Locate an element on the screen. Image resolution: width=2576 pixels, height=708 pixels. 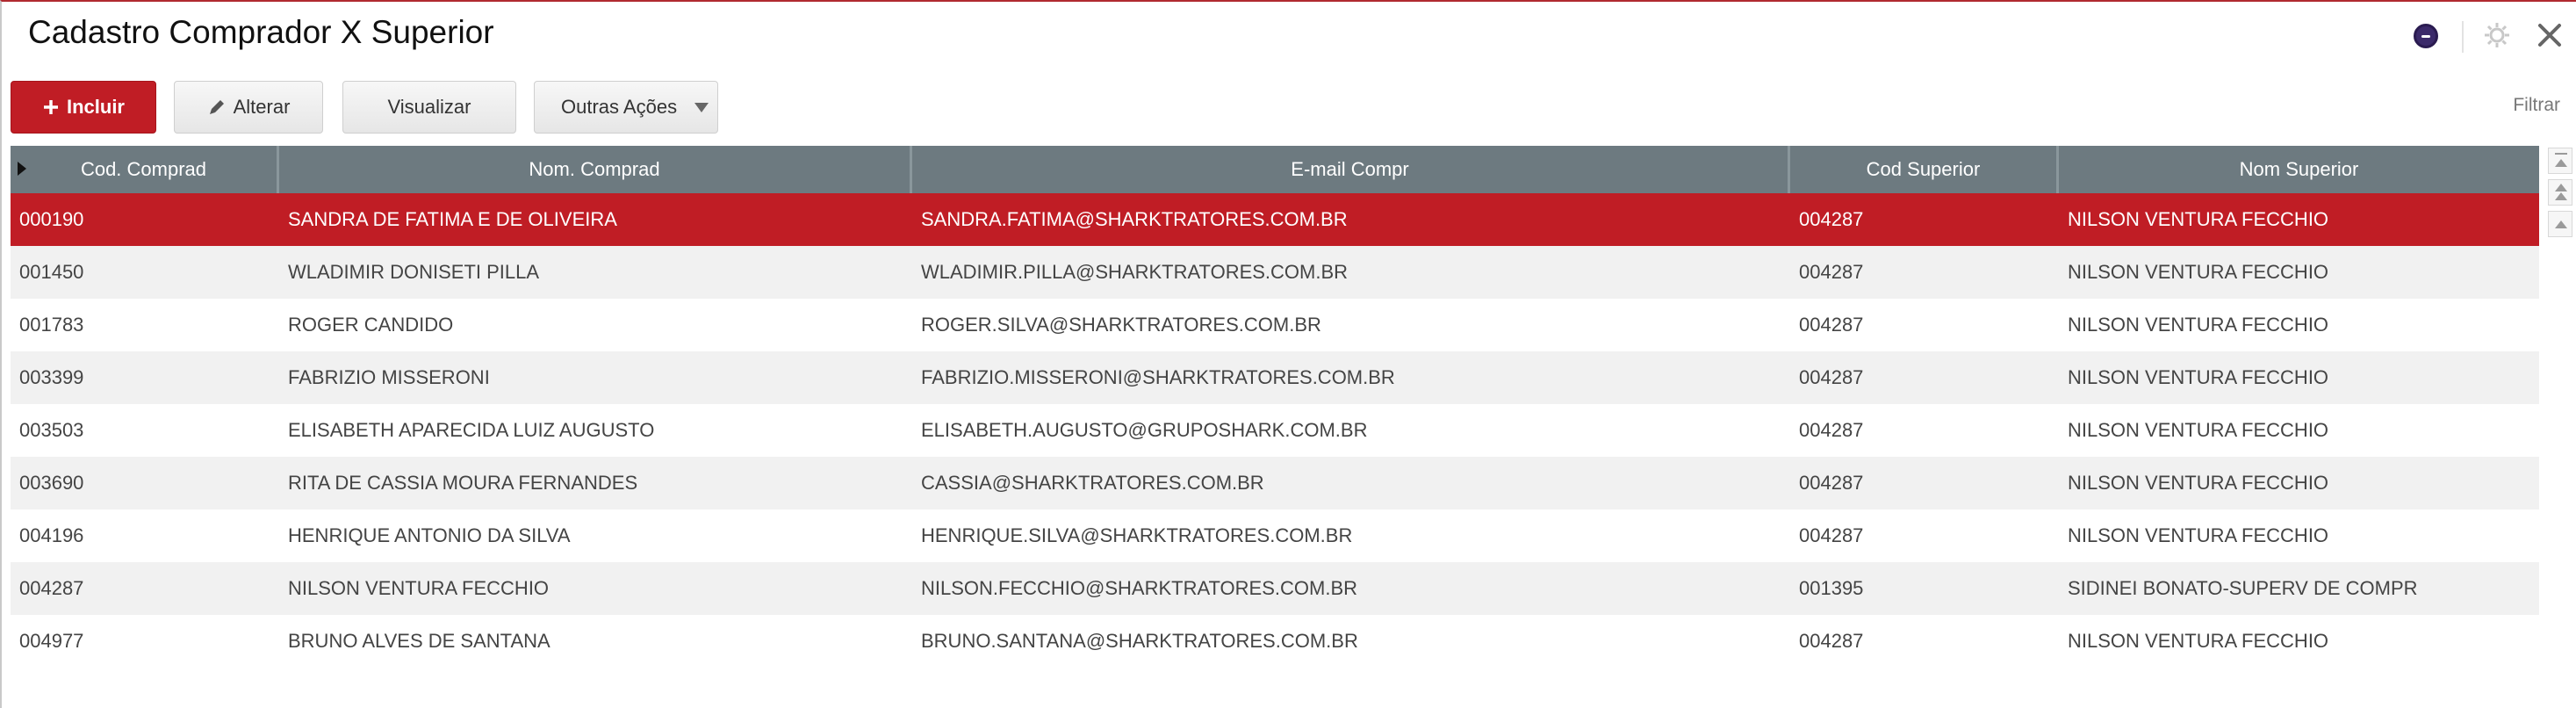
scroll-up-icon is located at coordinates (2560, 224).